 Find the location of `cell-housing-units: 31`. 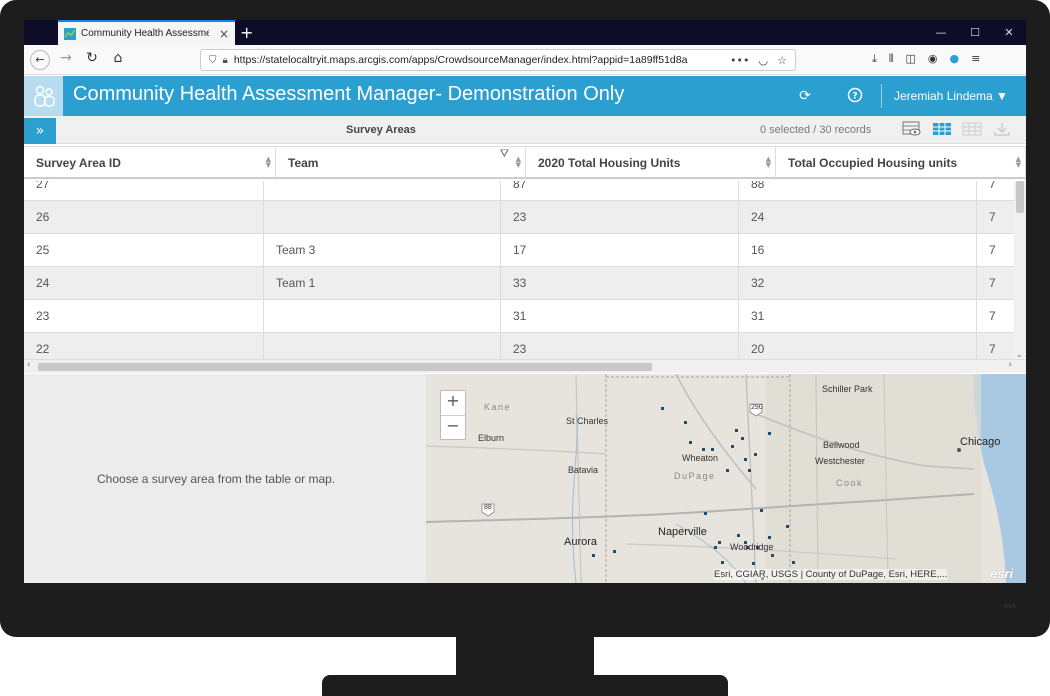

cell-housing-units: 31 is located at coordinates (620, 316).